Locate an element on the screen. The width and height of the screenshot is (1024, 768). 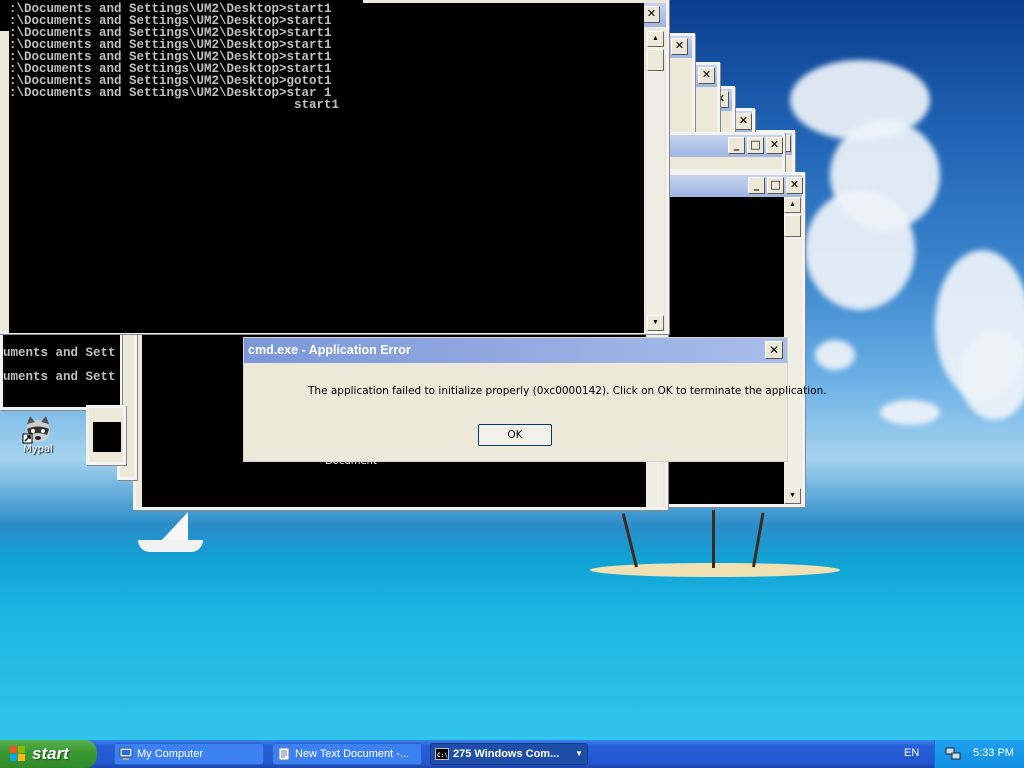
desktop-icon-label: Mypal is located at coordinates (38, 449).